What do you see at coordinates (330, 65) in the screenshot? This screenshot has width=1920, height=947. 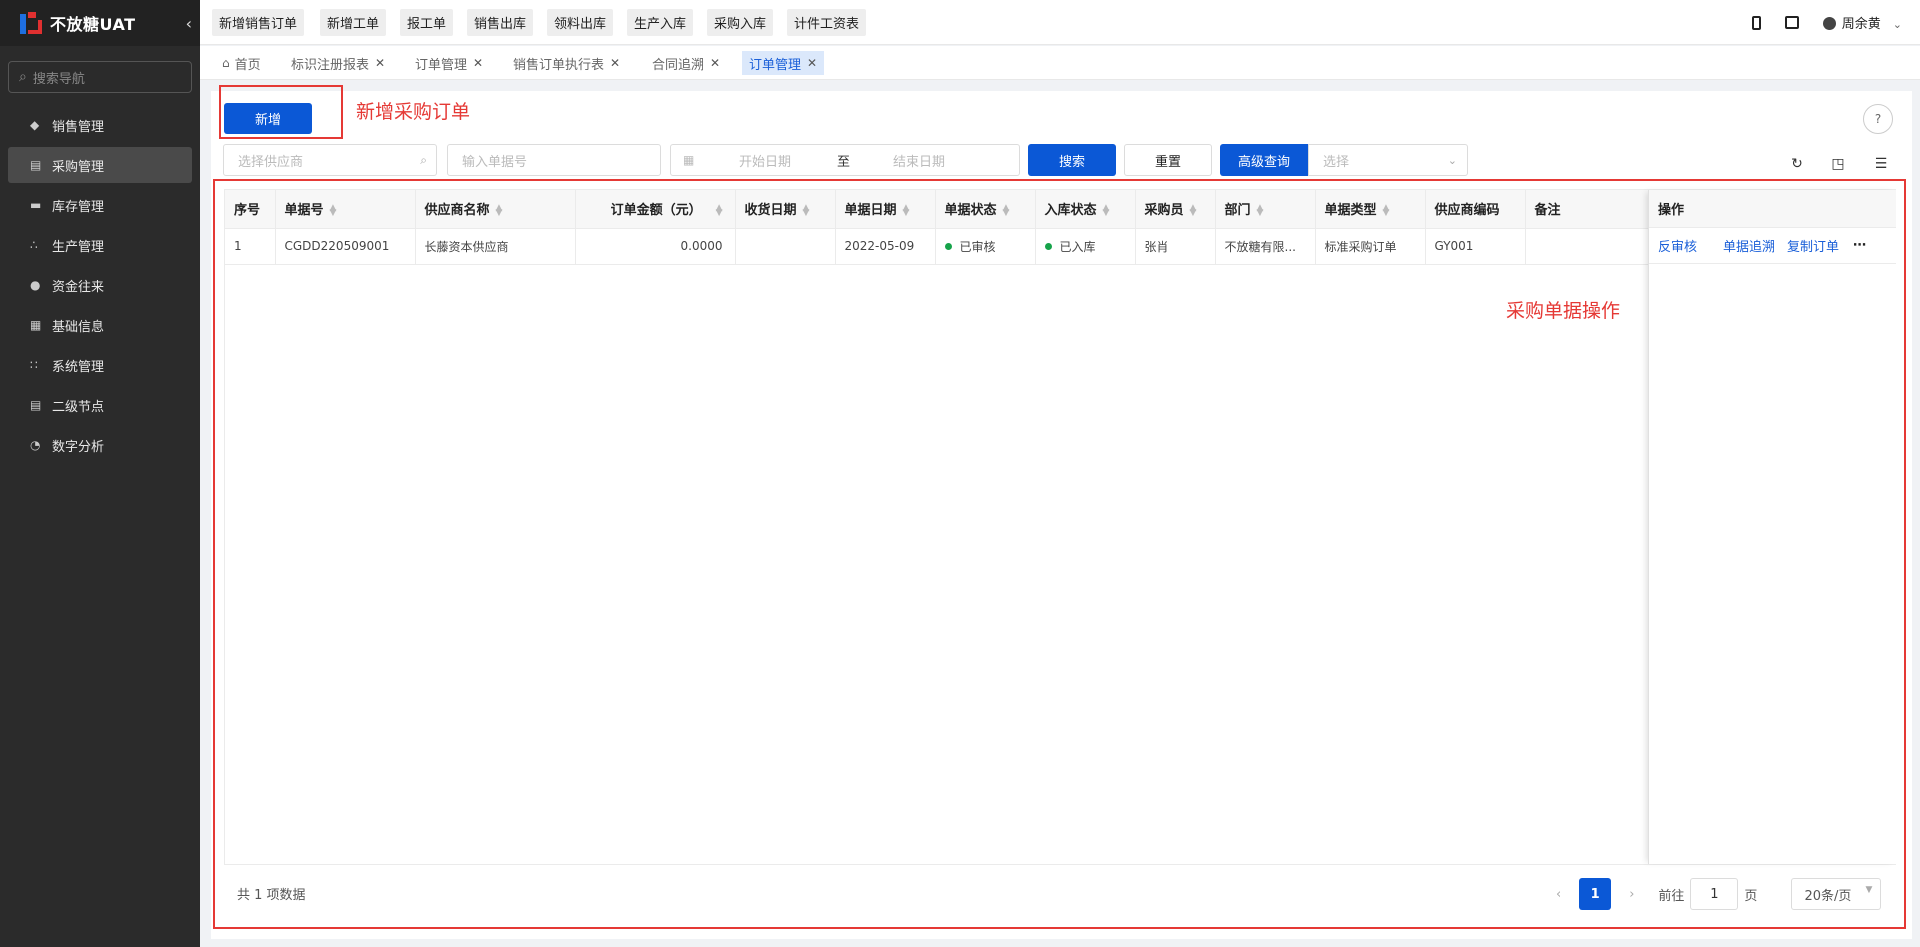 I see `tab-label: 标识注册报表` at bounding box center [330, 65].